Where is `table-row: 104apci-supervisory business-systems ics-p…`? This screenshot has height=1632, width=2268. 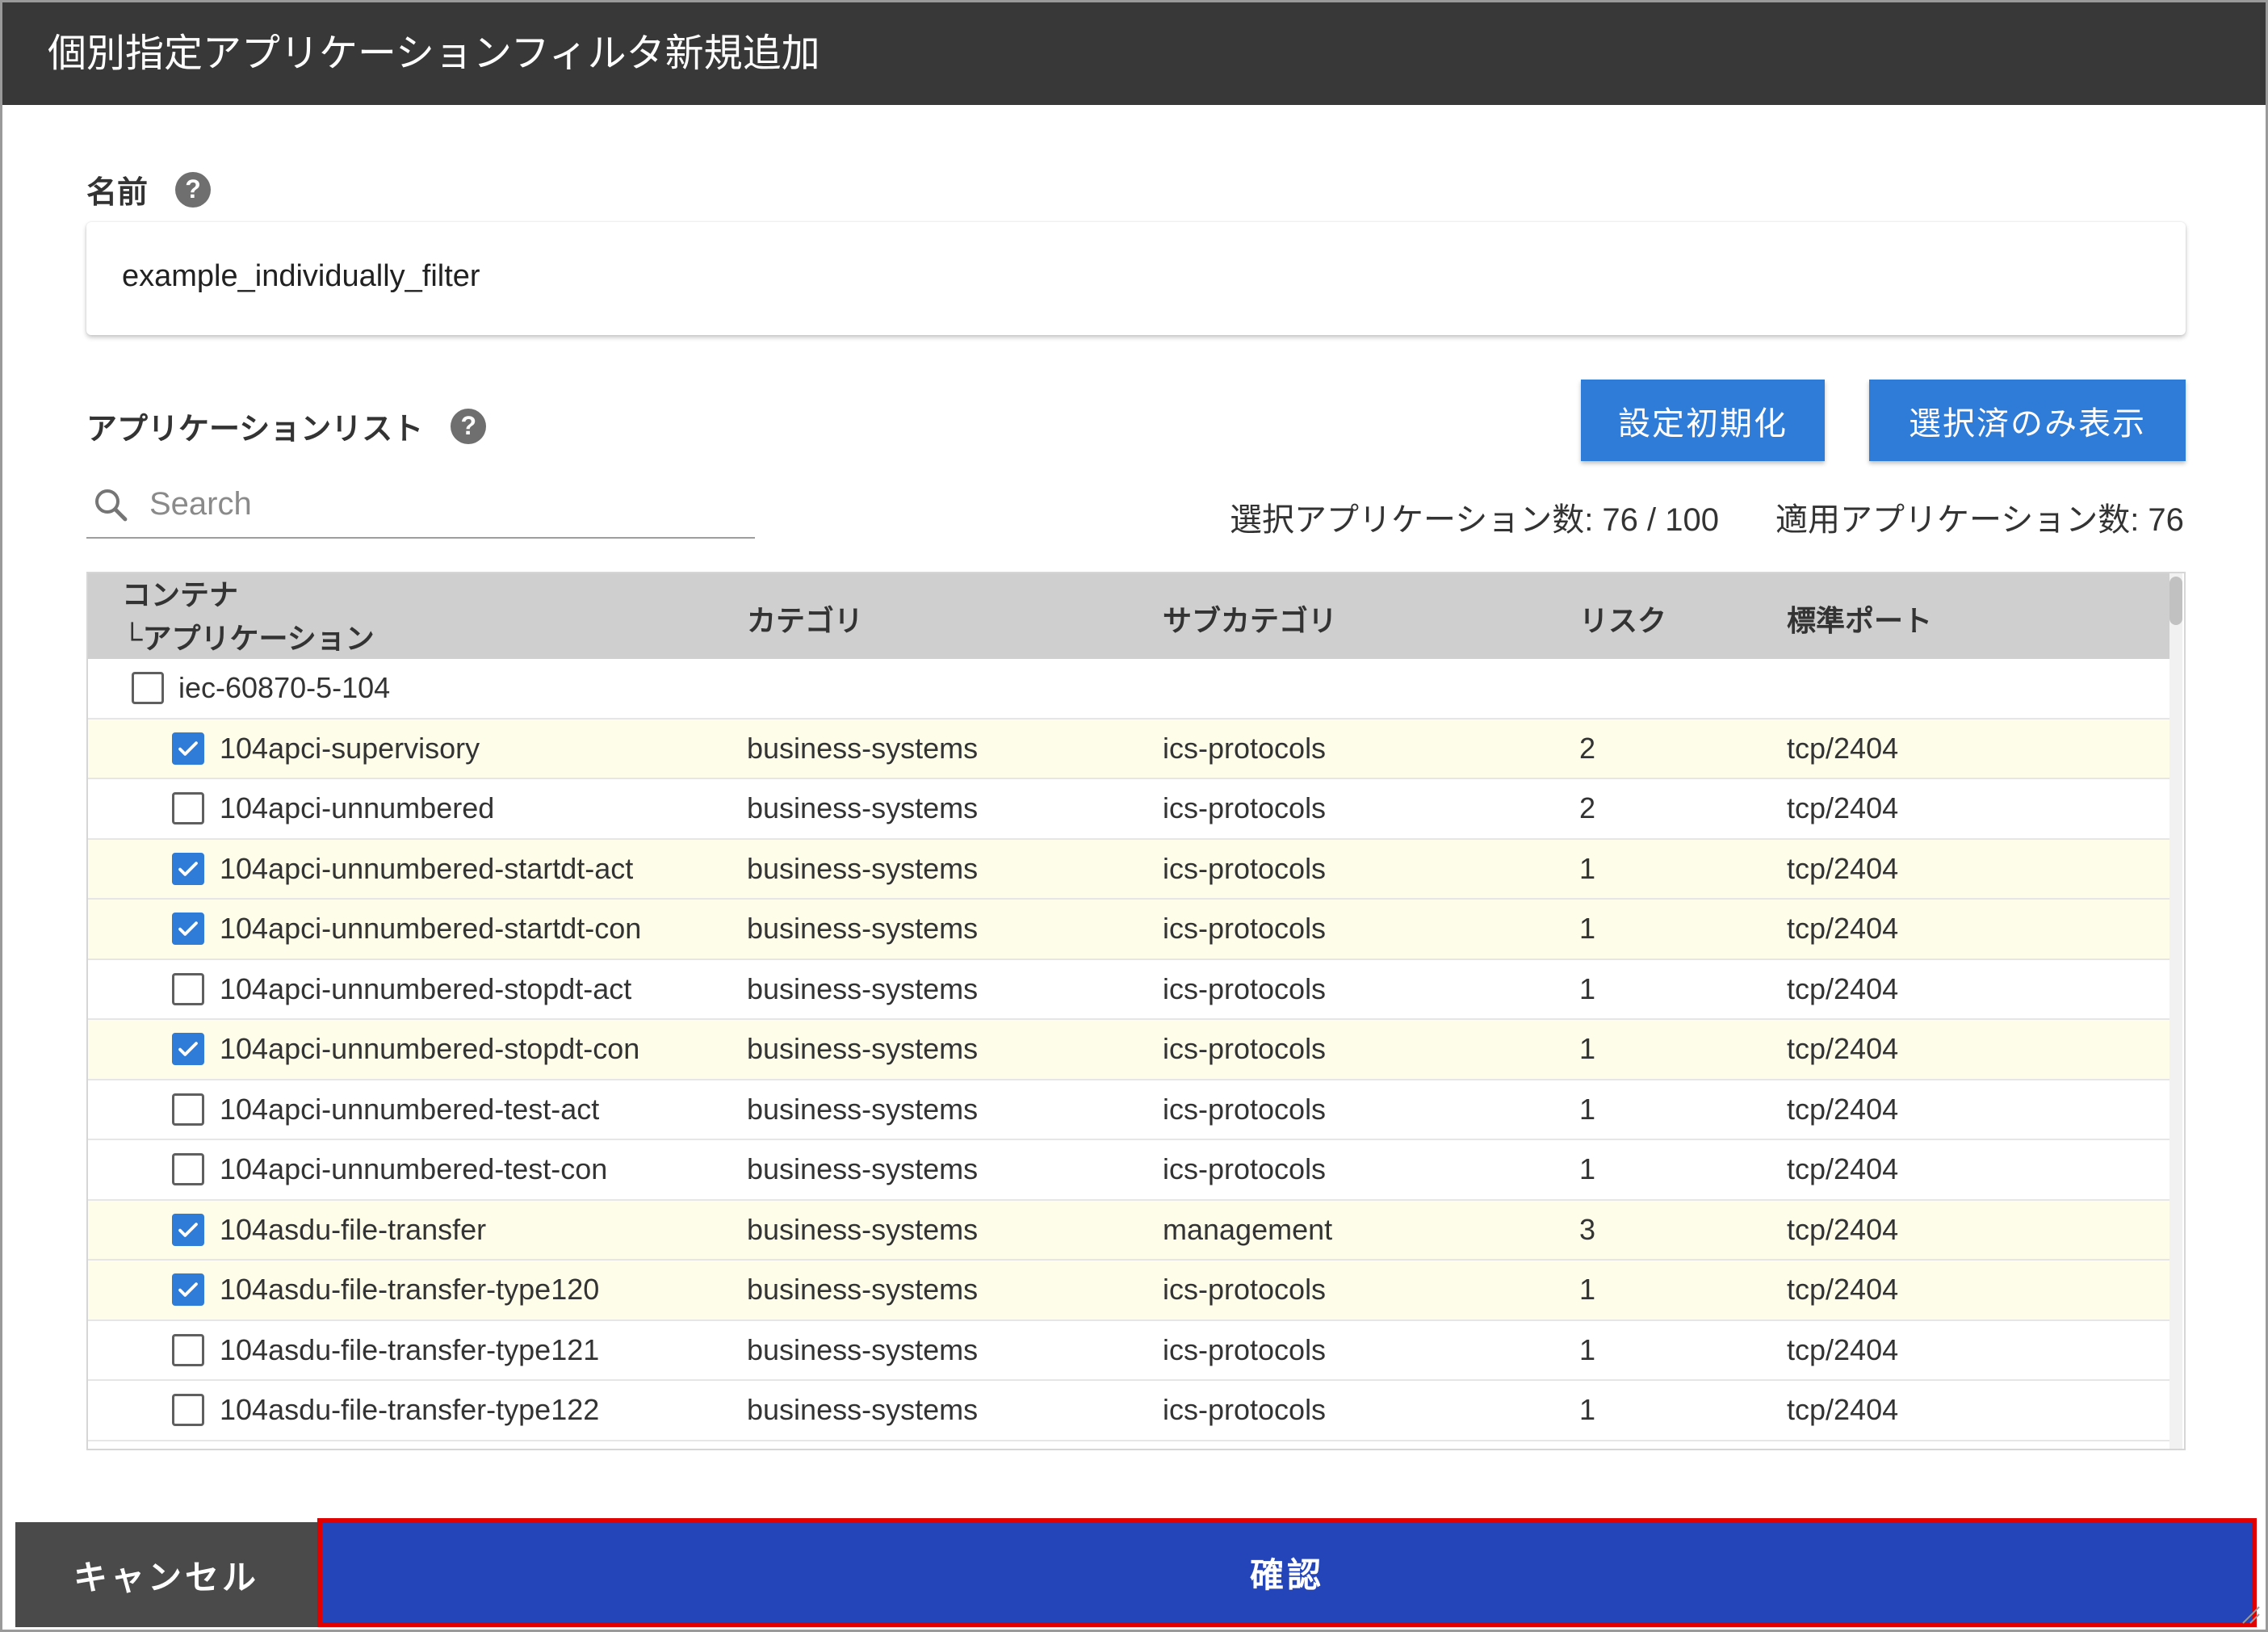
table-row: 104apci-supervisory business-systems ics-p… is located at coordinates (1130, 749).